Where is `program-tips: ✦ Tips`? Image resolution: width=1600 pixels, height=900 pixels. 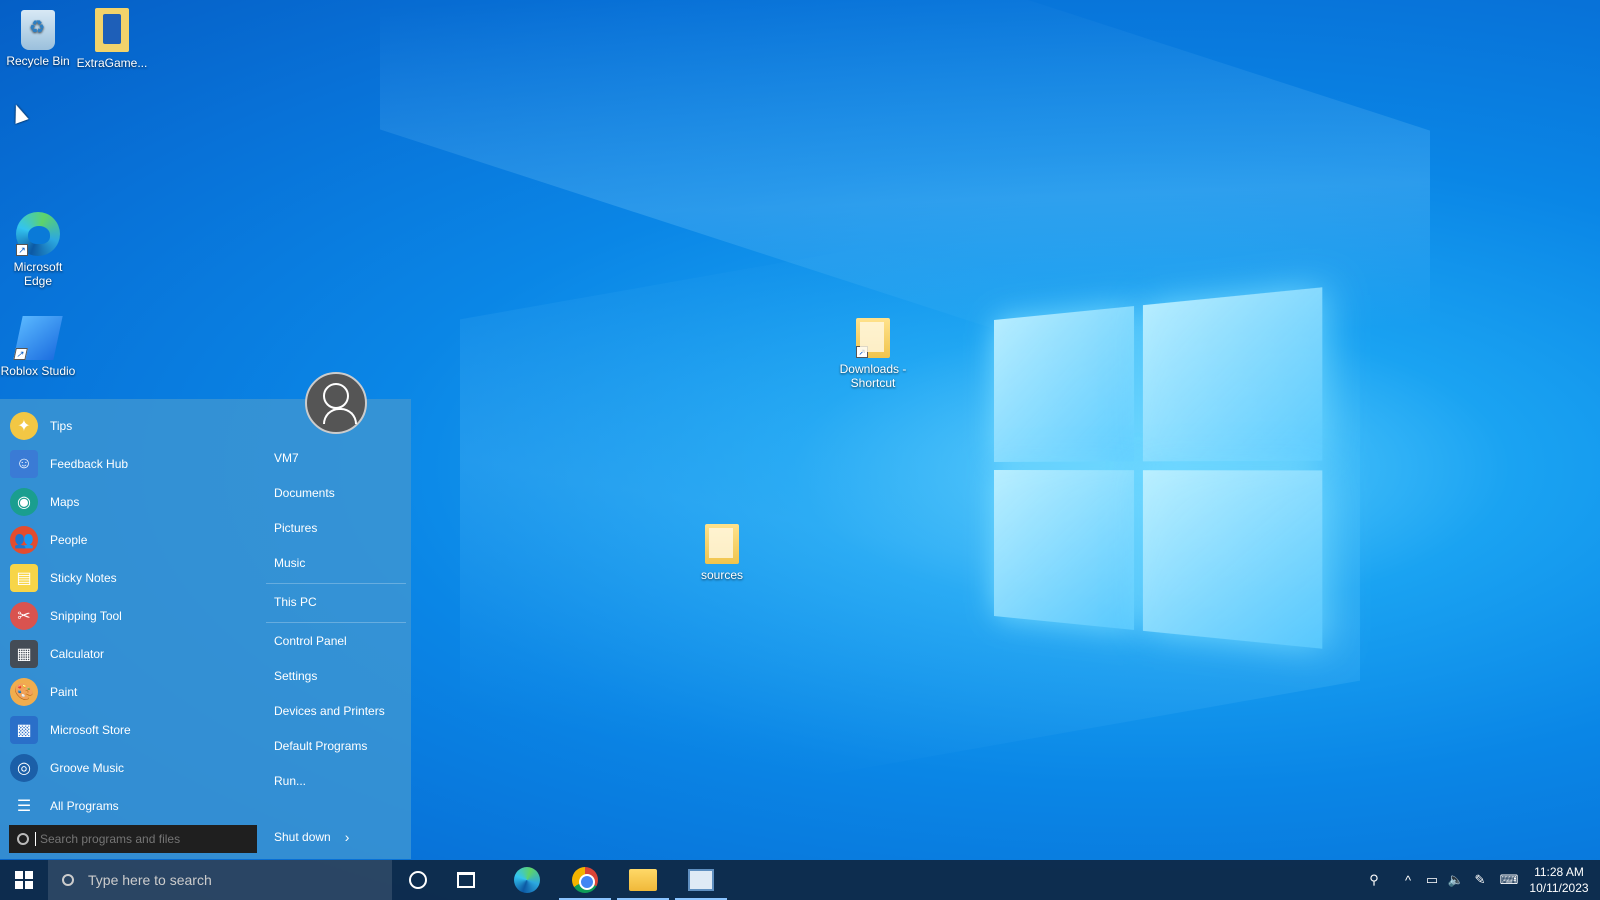
program-tips: ✦ Tips is located at coordinates (135, 426).